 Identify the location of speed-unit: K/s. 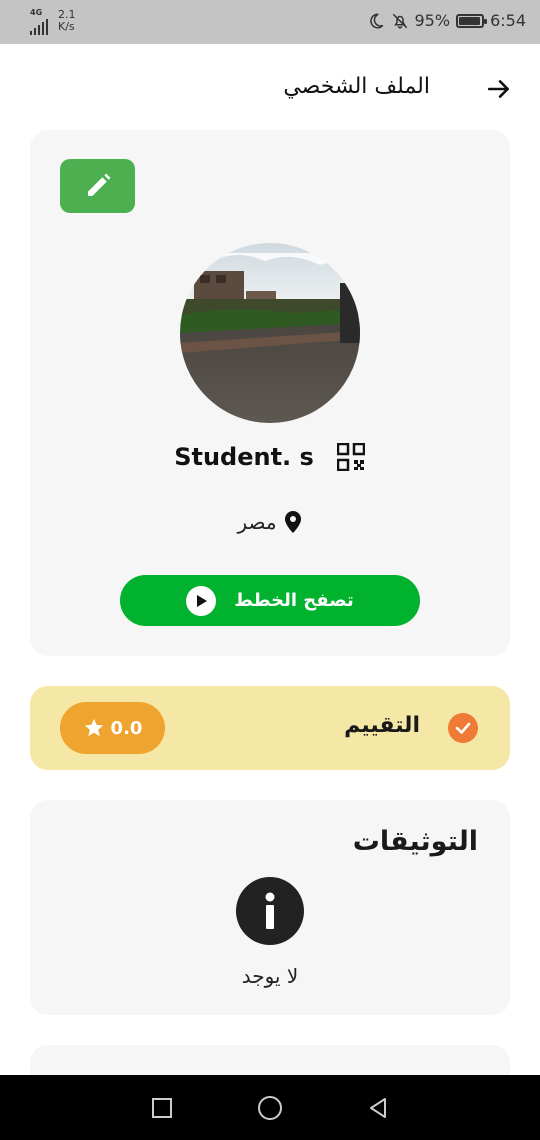
(66, 26).